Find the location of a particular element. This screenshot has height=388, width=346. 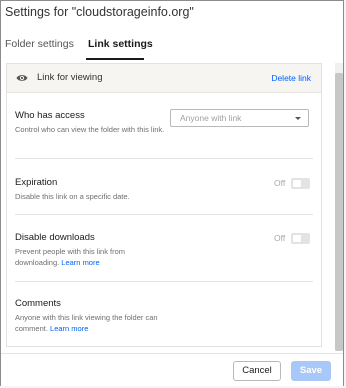

downloads-toggle is located at coordinates (300, 238).